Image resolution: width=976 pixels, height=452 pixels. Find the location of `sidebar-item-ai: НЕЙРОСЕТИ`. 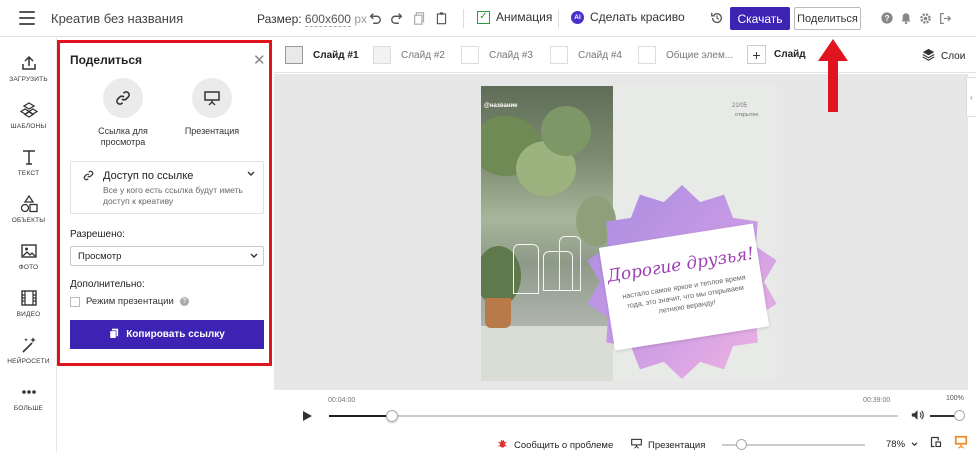

sidebar-item-ai: НЕЙРОСЕТИ is located at coordinates (28, 350).